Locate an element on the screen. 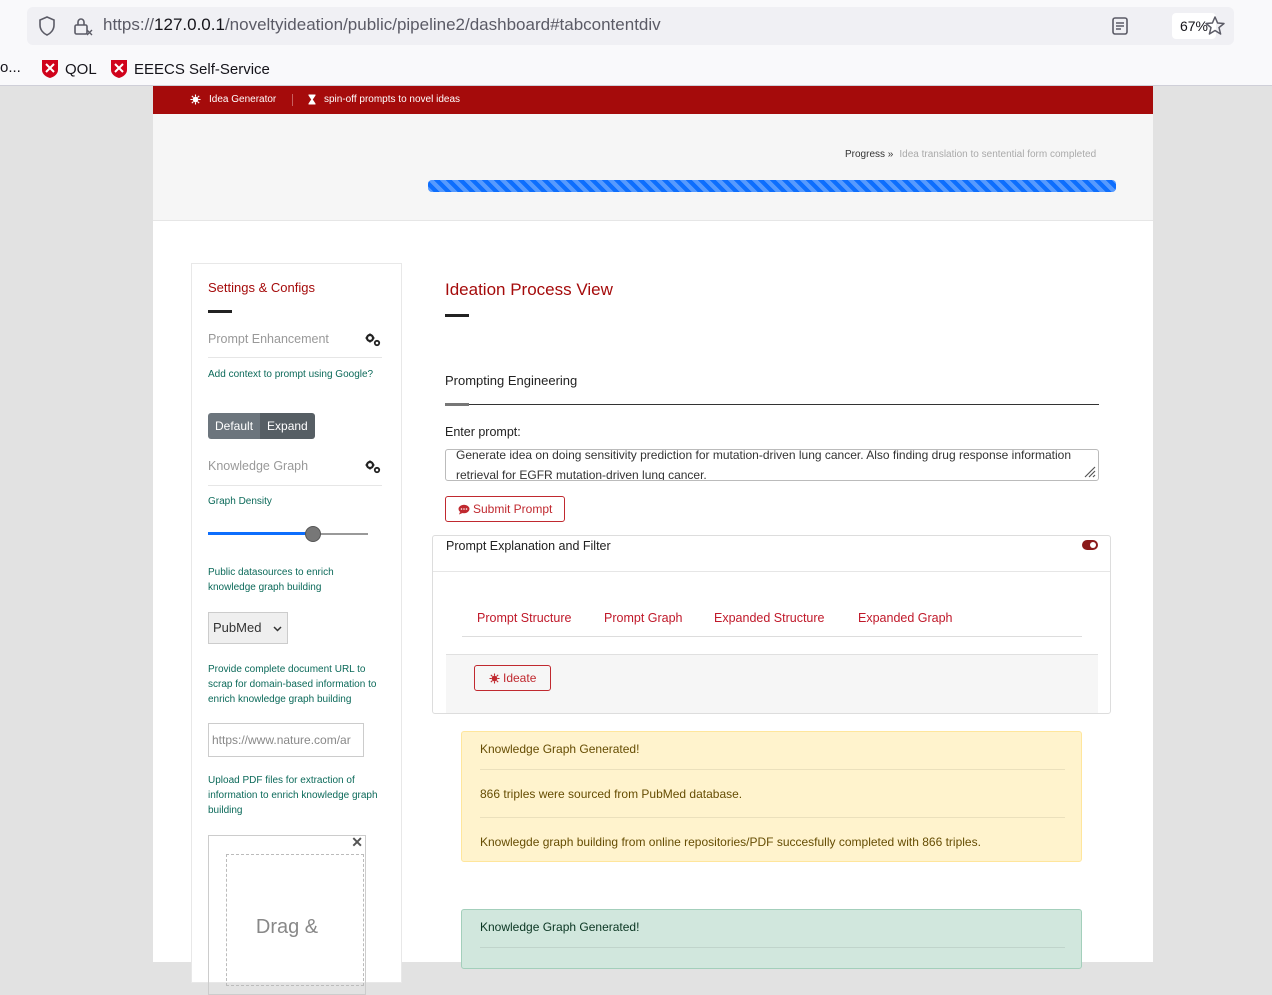  button-label: Ideate is located at coordinates (520, 678).